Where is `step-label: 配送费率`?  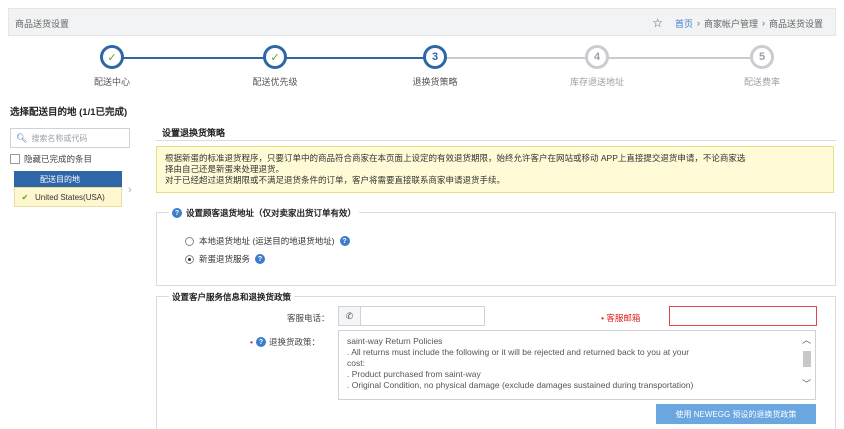 step-label: 配送费率 is located at coordinates (761, 82).